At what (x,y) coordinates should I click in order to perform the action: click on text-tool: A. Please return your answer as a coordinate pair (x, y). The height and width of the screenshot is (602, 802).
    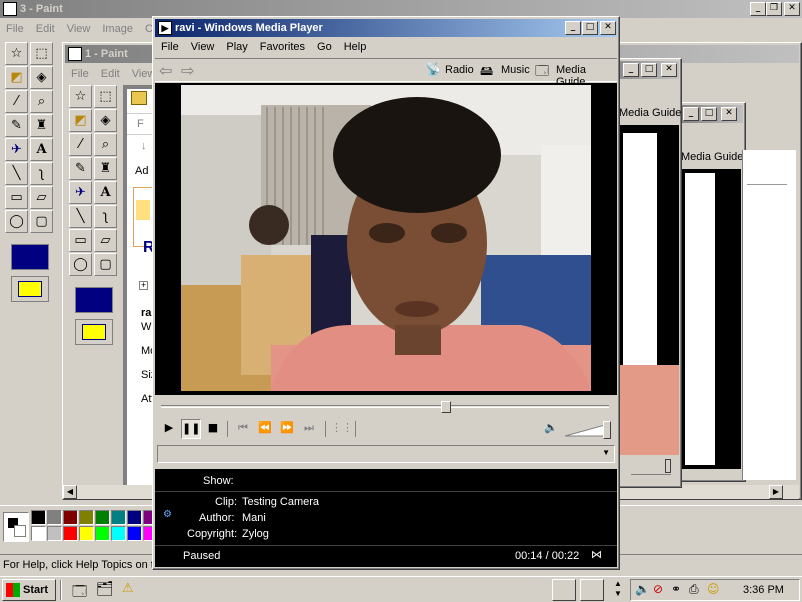
    Looking at the image, I should click on (41, 149).